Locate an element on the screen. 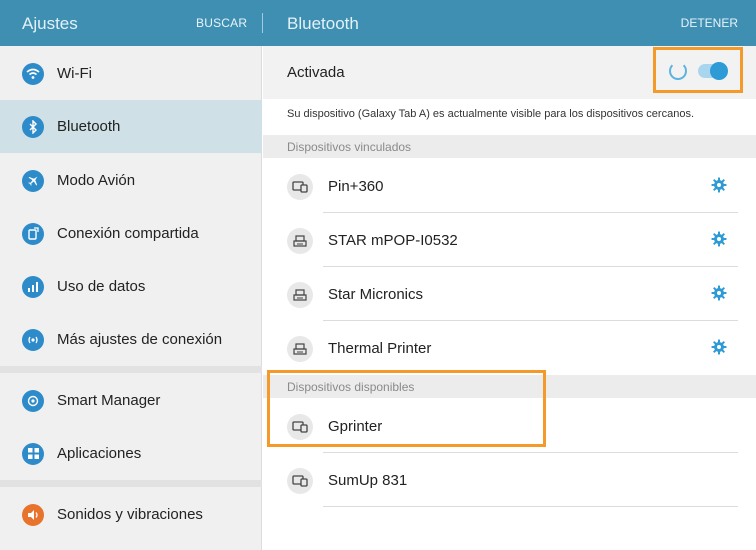  bluetooth-icon is located at coordinates (33, 126).